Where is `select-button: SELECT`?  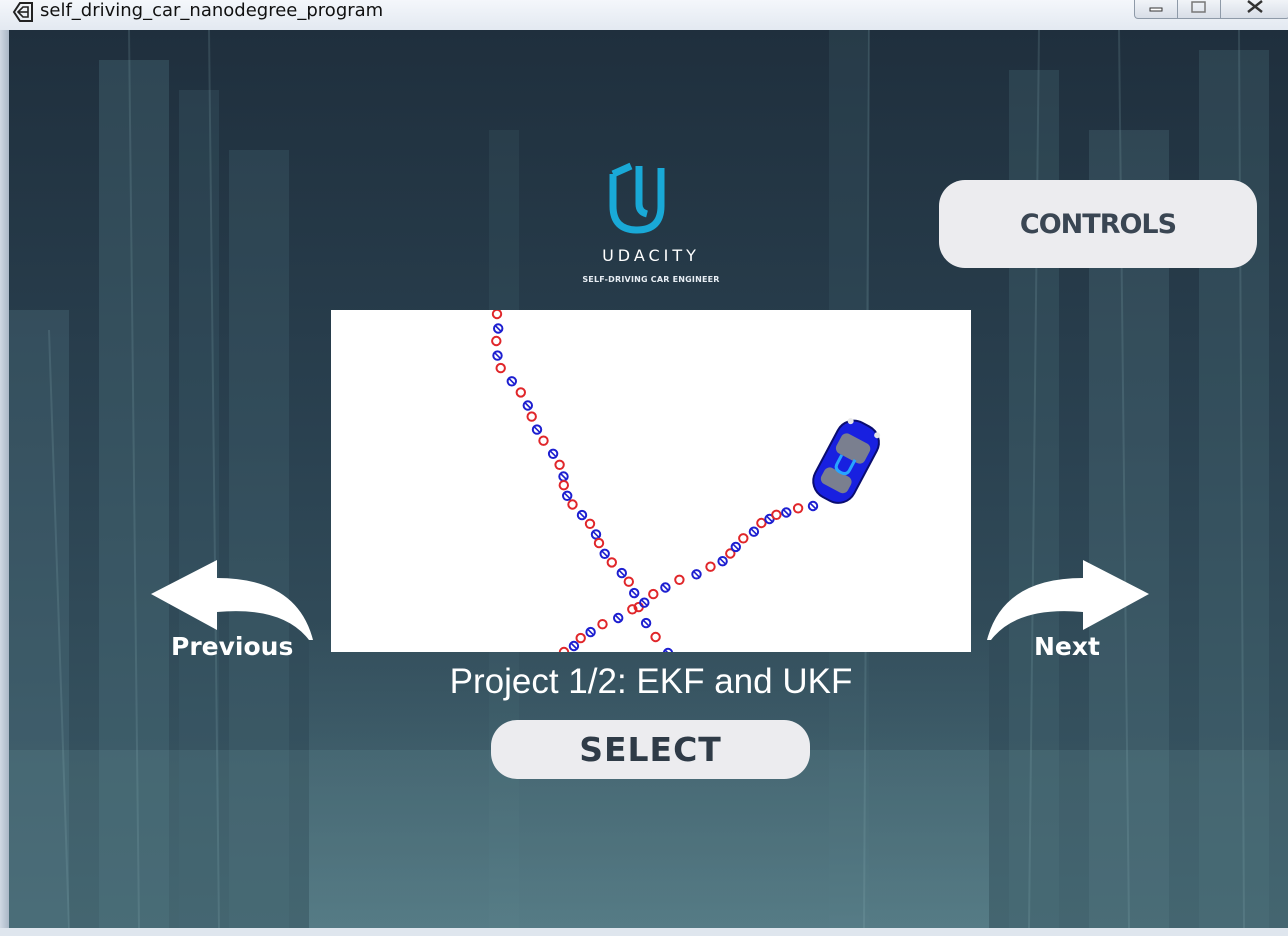 select-button: SELECT is located at coordinates (650, 749).